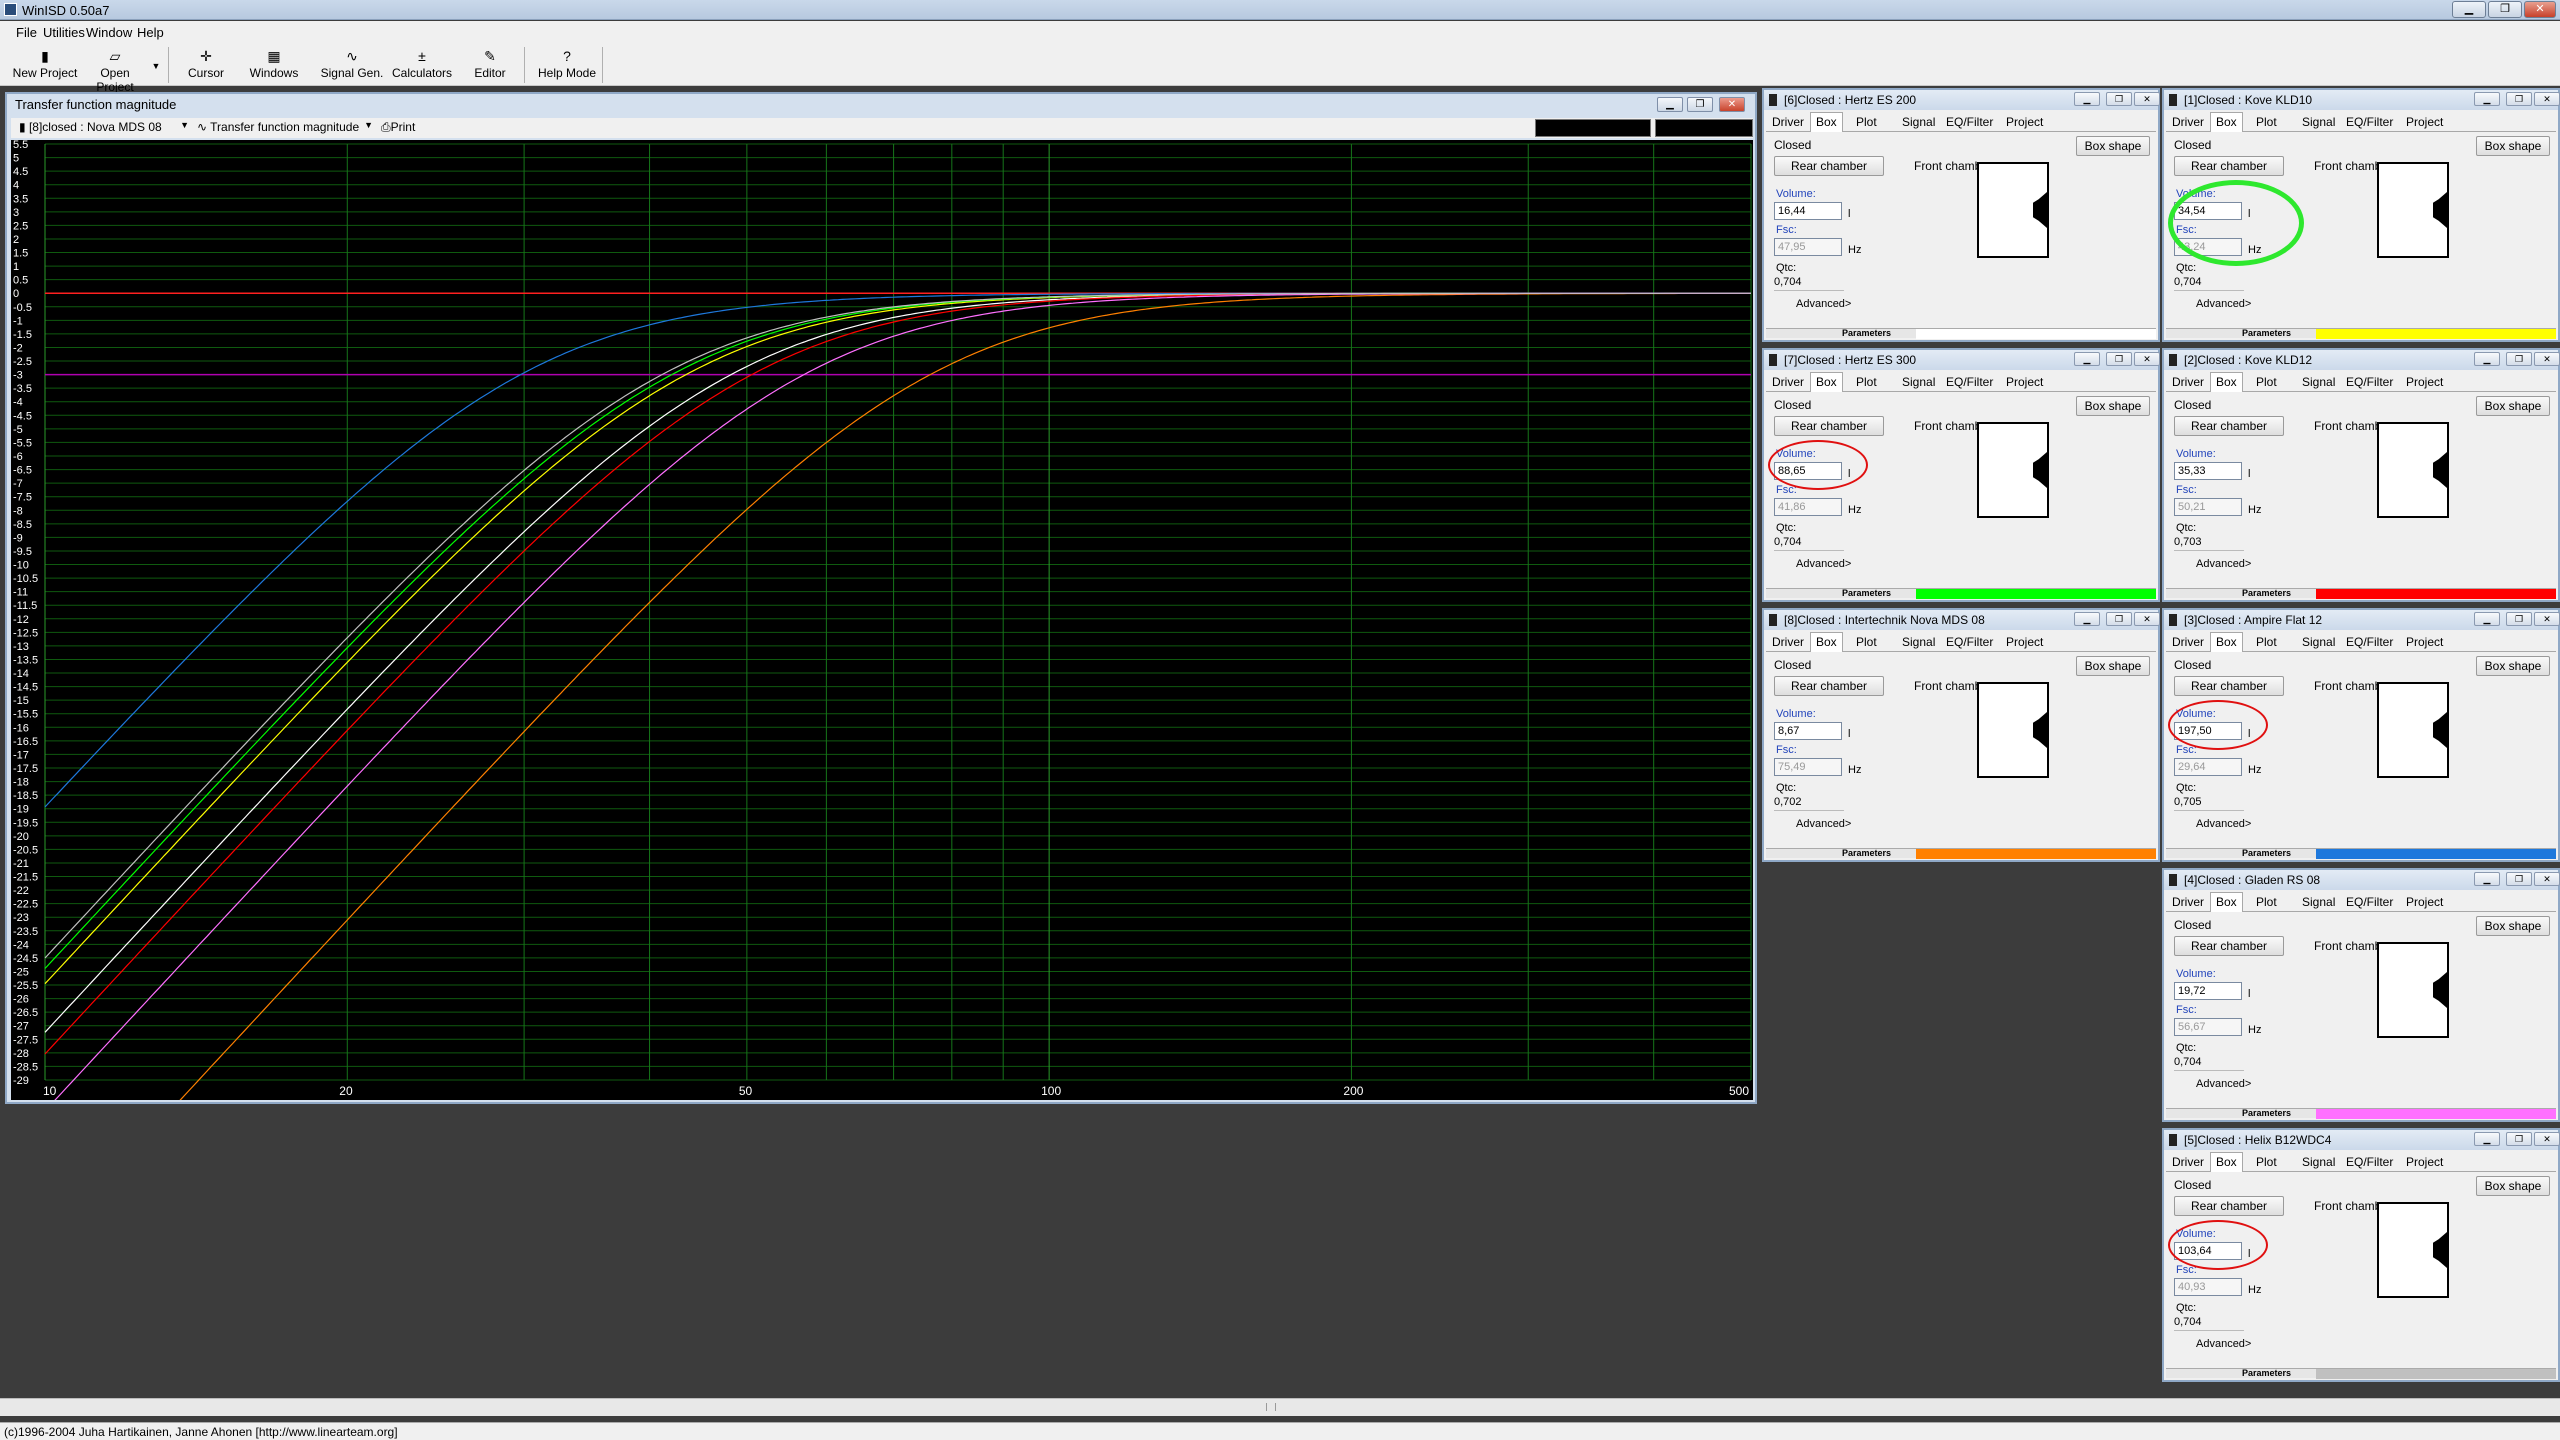 This screenshot has width=2560, height=1440. I want to click on print-button: ⎙Print, so click(404, 128).